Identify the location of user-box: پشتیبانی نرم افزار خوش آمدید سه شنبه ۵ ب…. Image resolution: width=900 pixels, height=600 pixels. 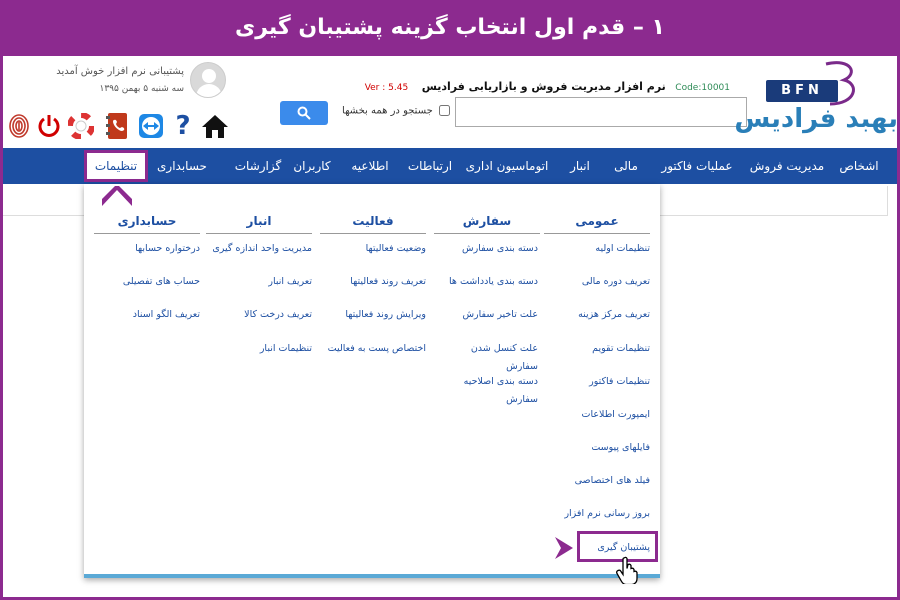
(142, 82).